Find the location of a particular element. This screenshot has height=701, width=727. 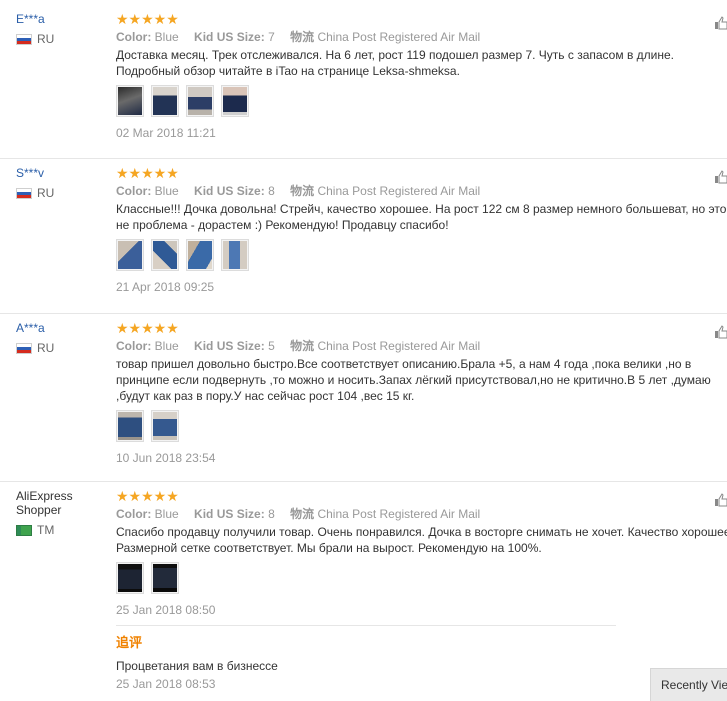

review-date: 21 Apr 2018 09:25 is located at coordinates (165, 287).